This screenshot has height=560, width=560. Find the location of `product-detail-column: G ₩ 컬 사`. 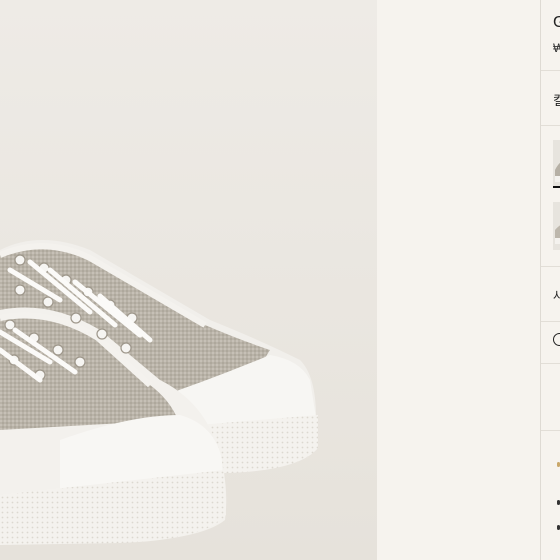

product-detail-column: G ₩ 컬 사 is located at coordinates (550, 280).